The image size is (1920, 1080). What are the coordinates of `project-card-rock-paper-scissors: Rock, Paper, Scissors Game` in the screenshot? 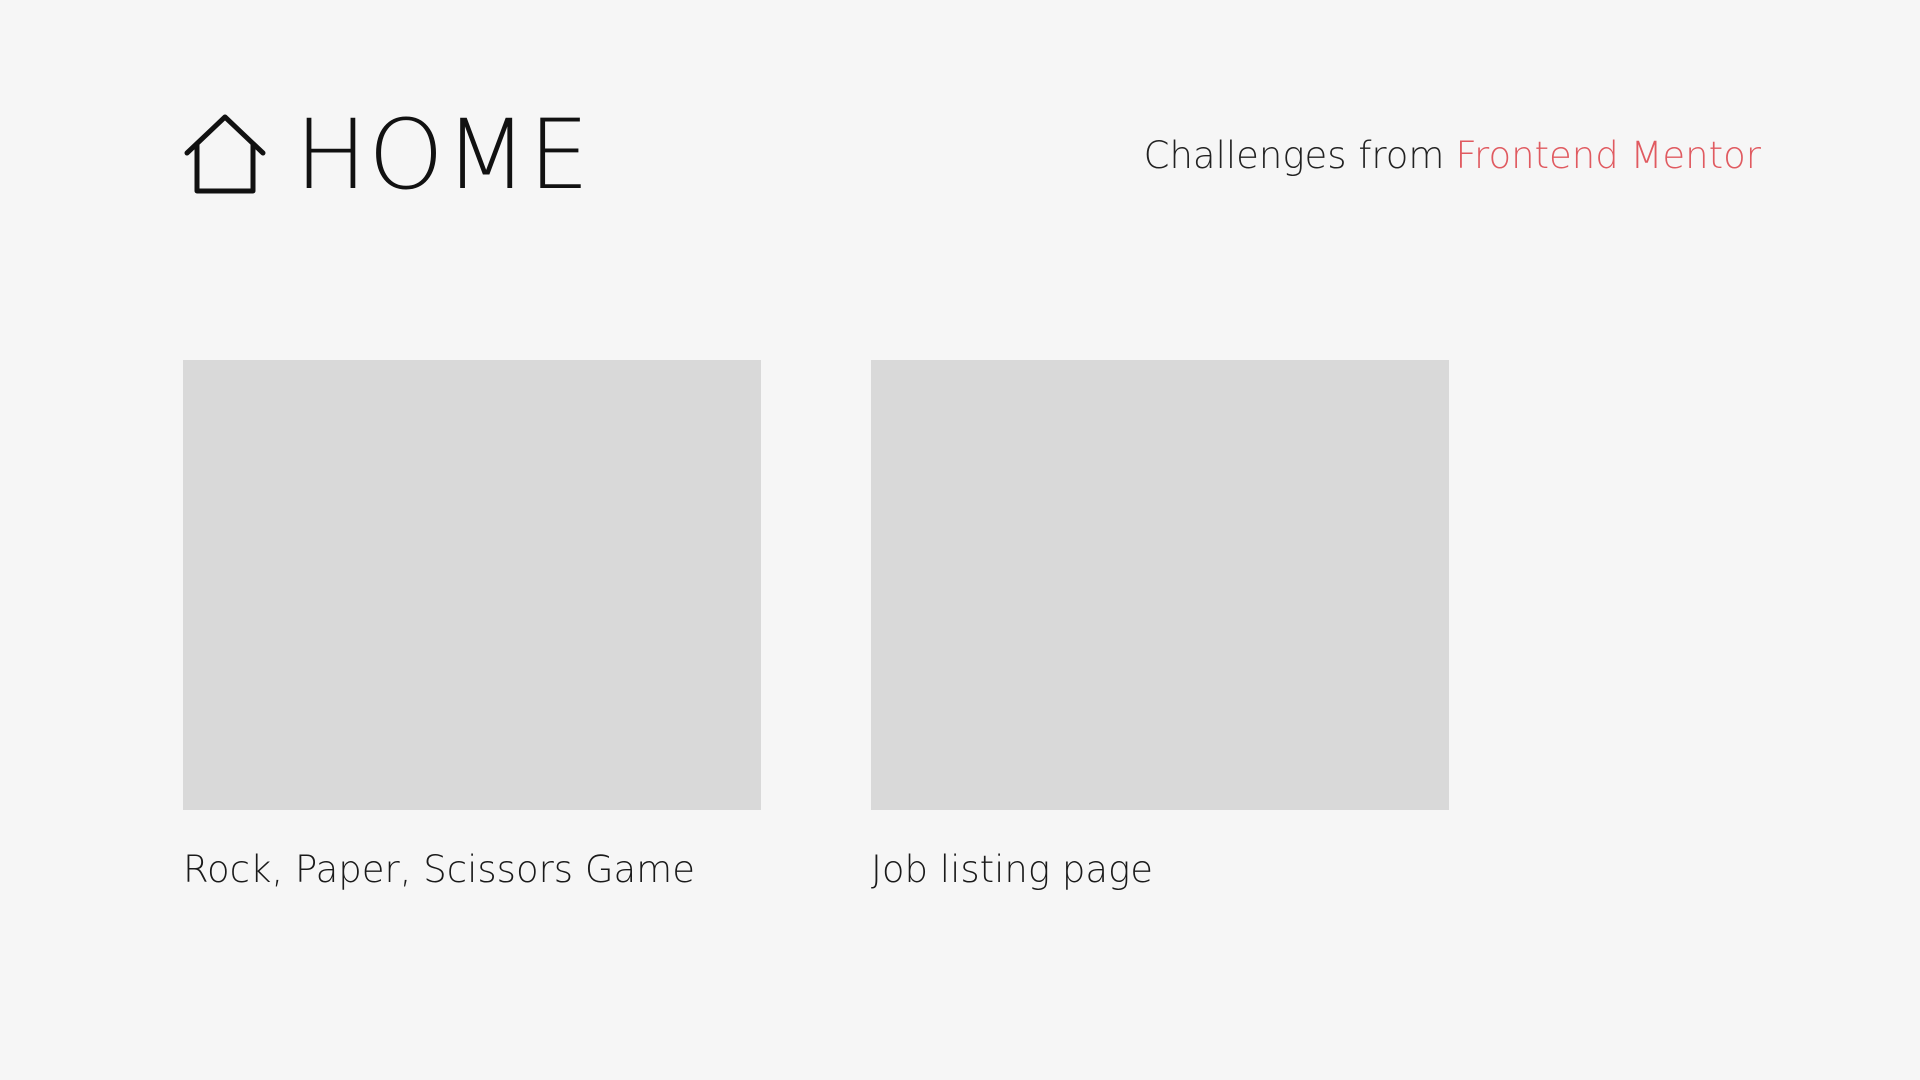 It's located at (472, 625).